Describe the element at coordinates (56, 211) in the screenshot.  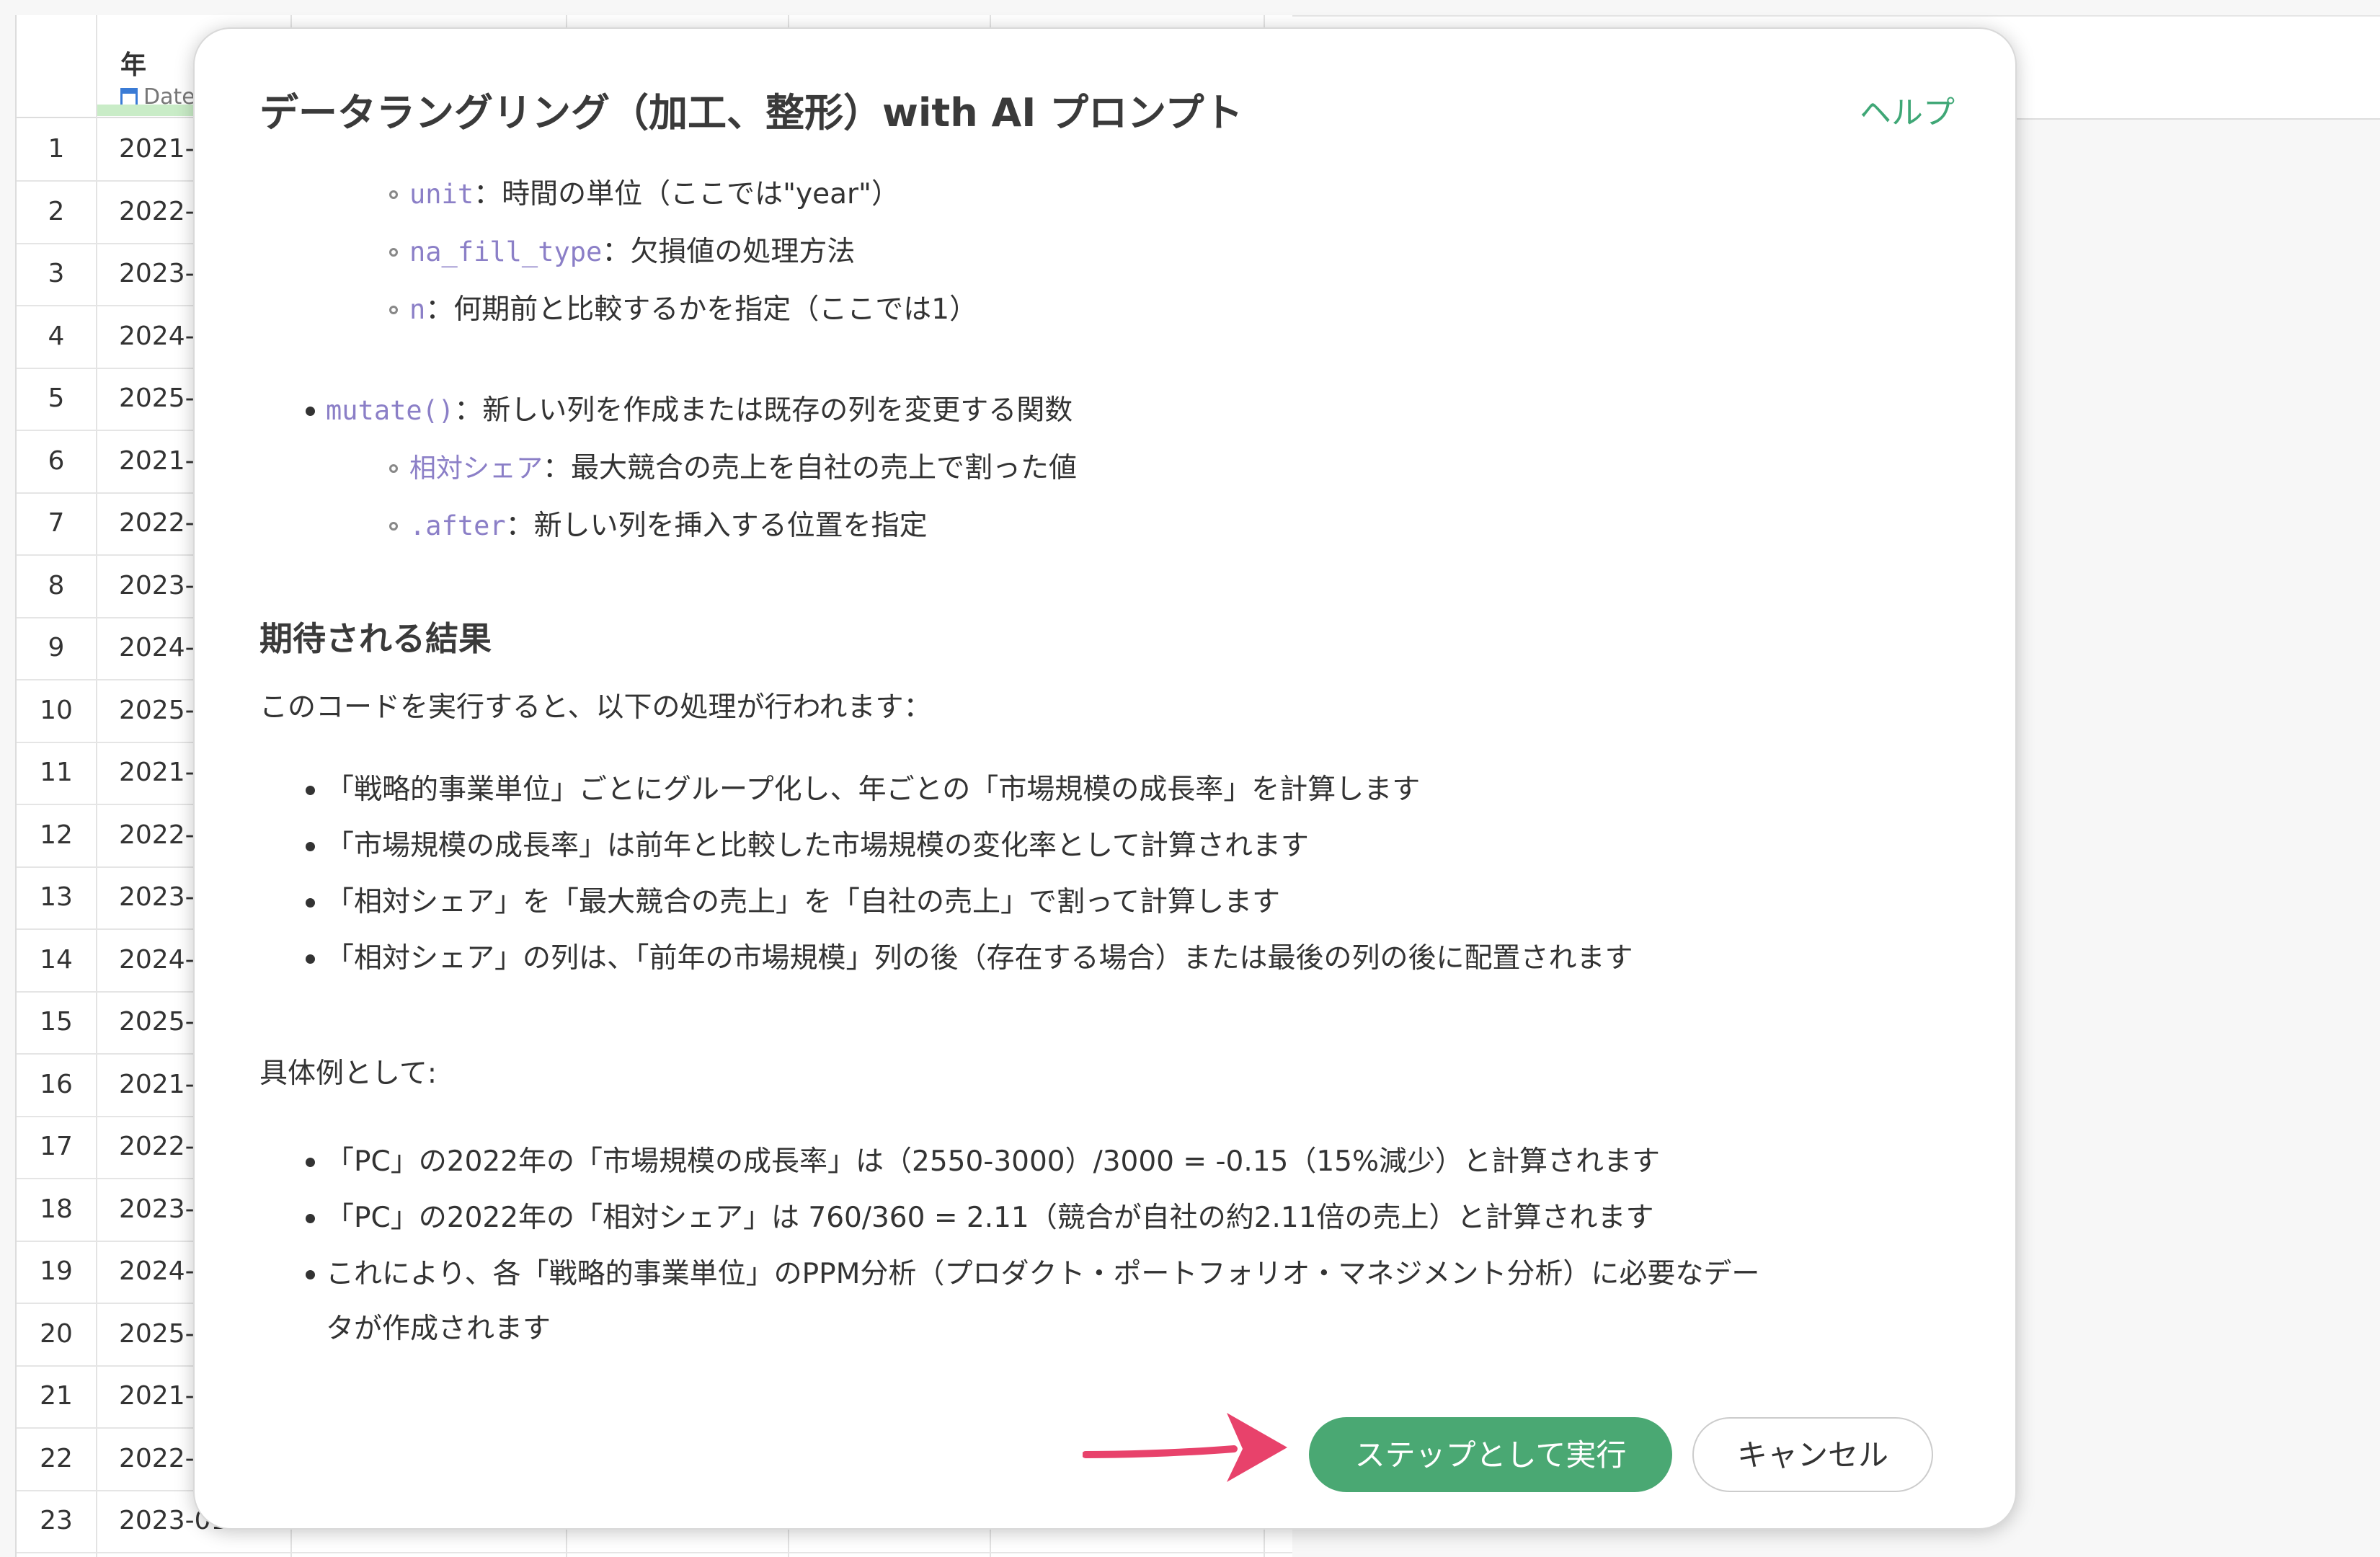
I see `row-number: 2` at that location.